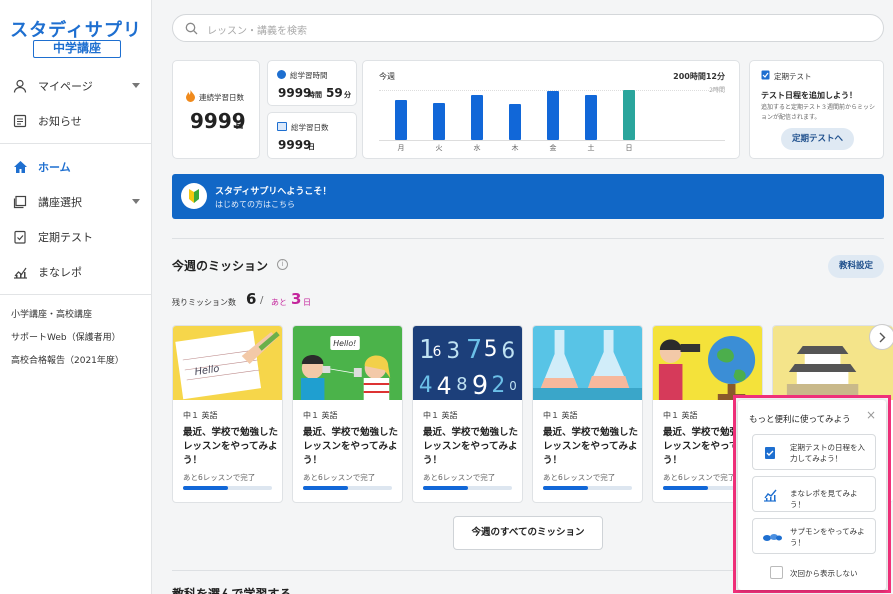 The height and width of the screenshot is (594, 893). I want to click on minutes-unit: 分, so click(347, 95).